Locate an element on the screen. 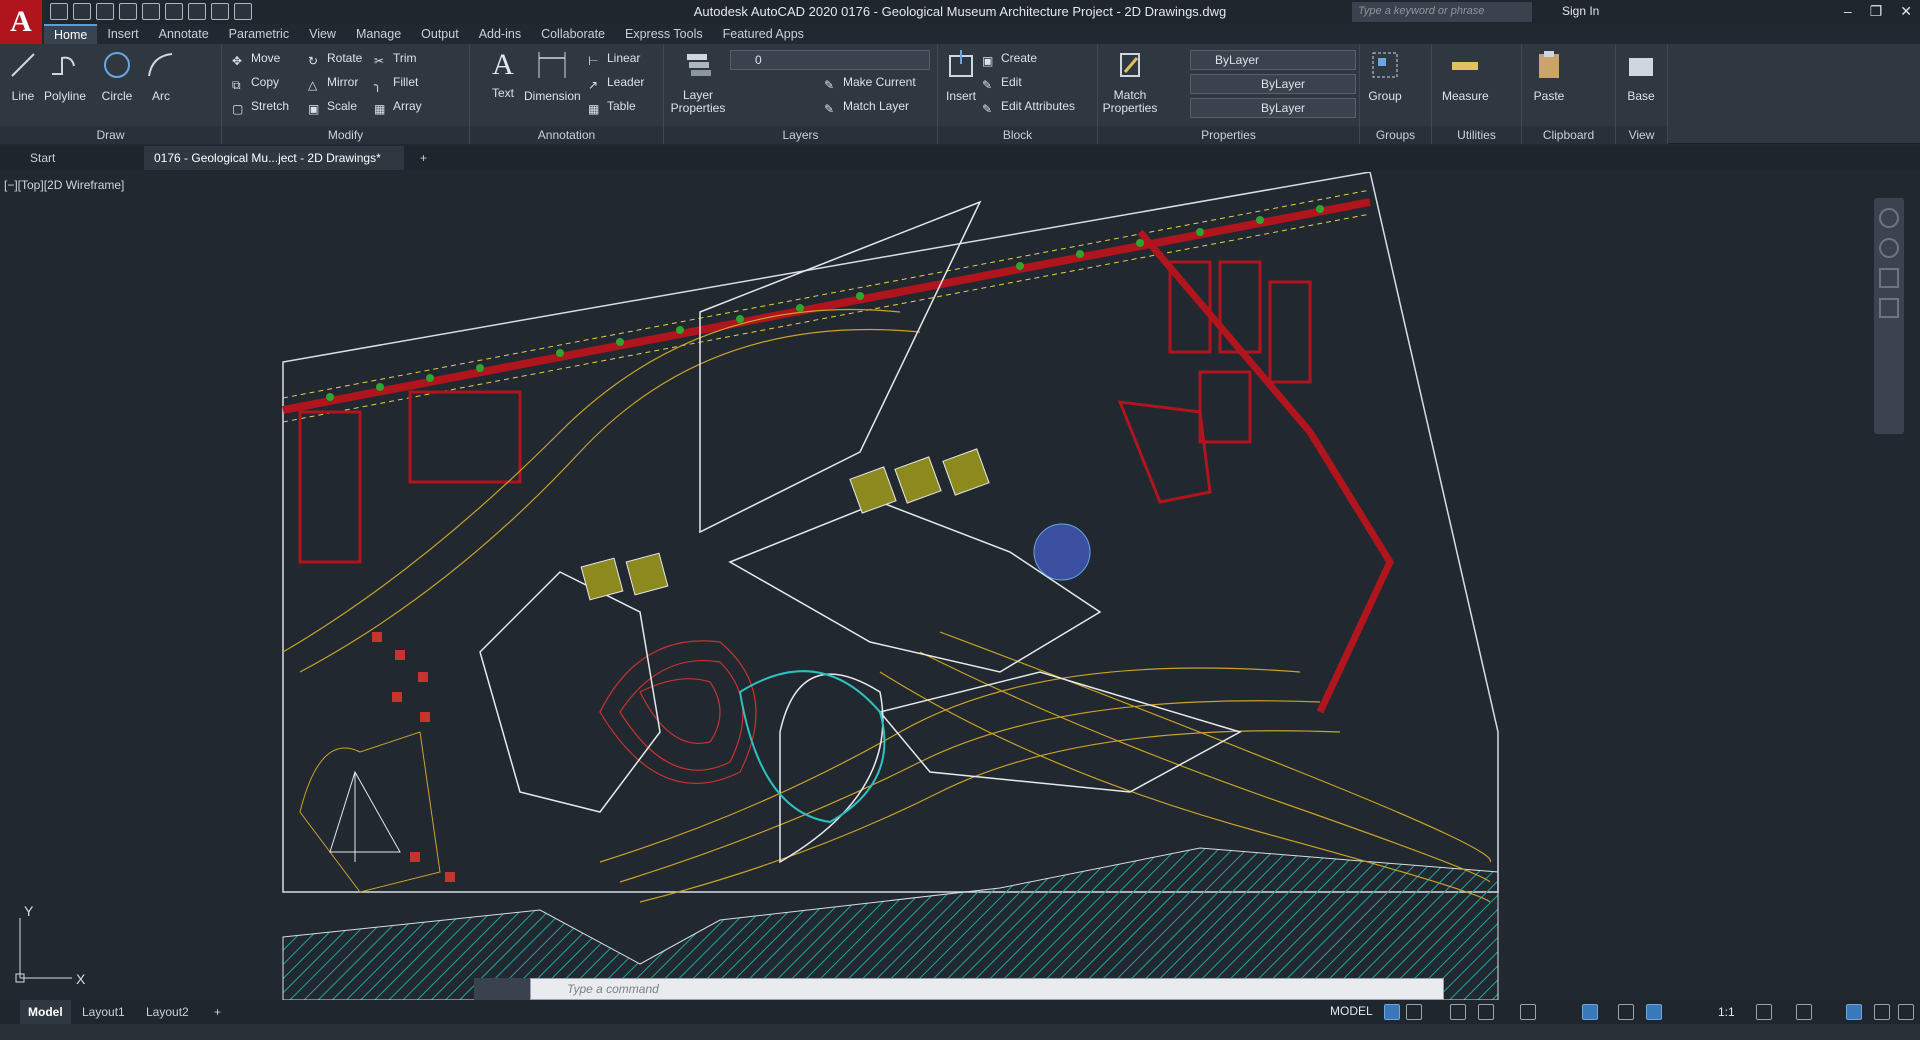  layer-dropdown: 0 is located at coordinates (830, 60).